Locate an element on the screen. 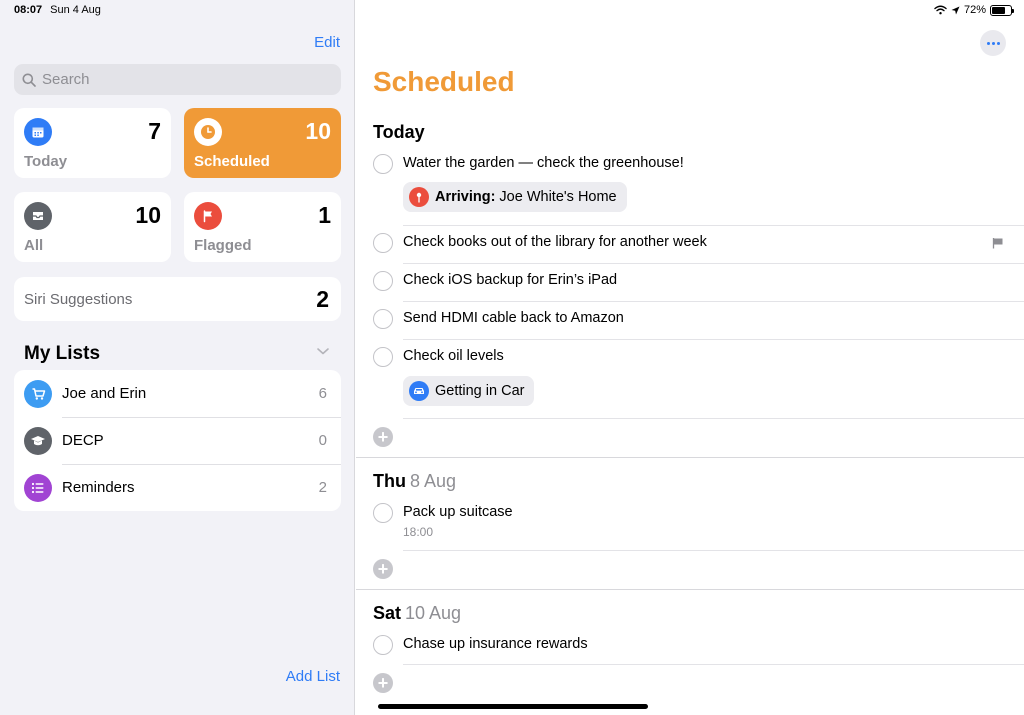 The width and height of the screenshot is (1024, 715). list-icon is located at coordinates (38, 487).